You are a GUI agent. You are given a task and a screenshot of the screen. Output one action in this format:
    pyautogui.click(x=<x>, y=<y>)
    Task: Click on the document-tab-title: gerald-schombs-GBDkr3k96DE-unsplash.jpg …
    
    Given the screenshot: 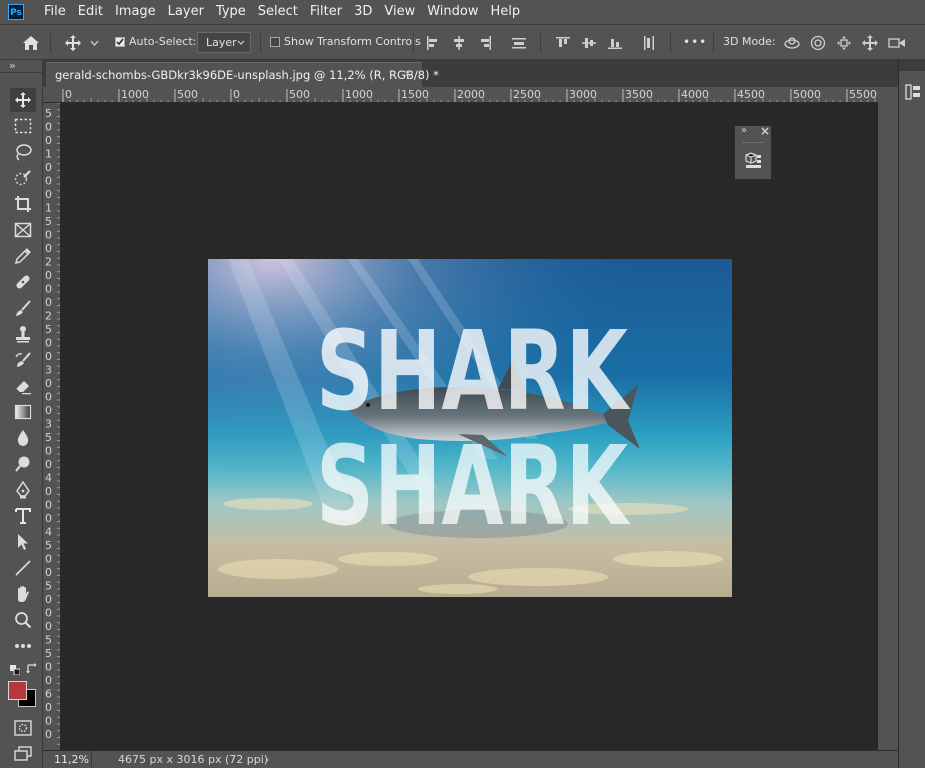 What is the action you would take?
    pyautogui.click(x=247, y=75)
    